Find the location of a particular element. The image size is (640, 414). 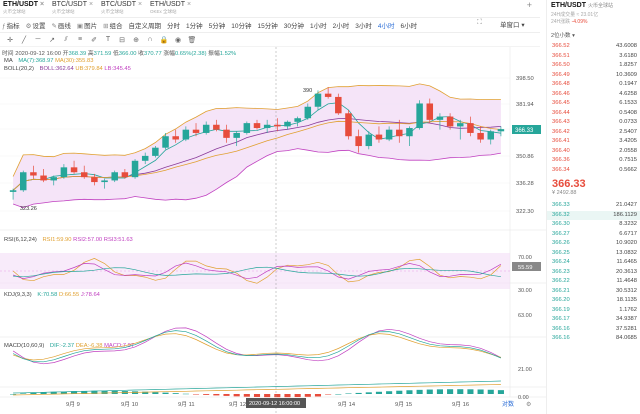

zoom-icon: ⊕ is located at coordinates (136, 40).